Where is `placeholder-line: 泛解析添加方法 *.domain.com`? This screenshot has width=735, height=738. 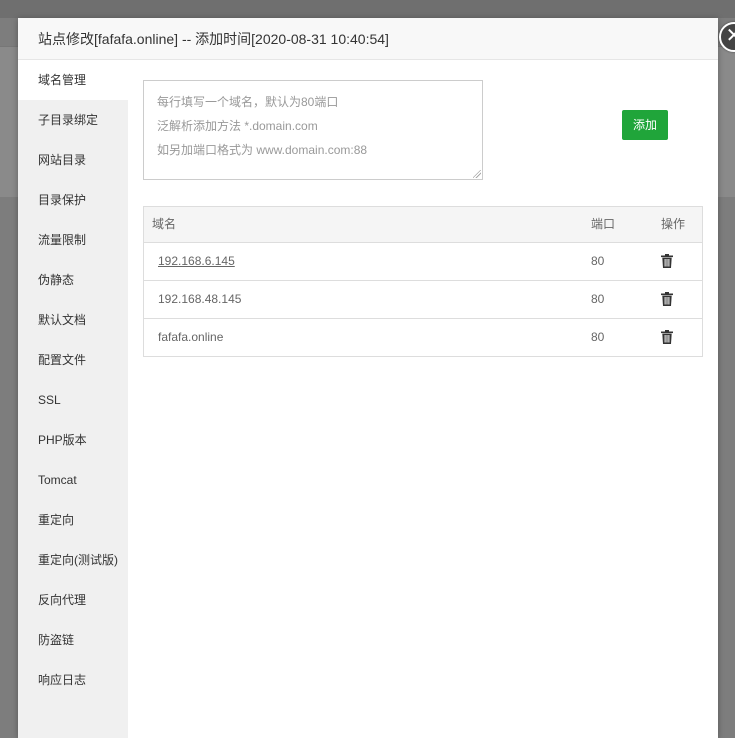 placeholder-line: 泛解析添加方法 *.domain.com is located at coordinates (237, 126).